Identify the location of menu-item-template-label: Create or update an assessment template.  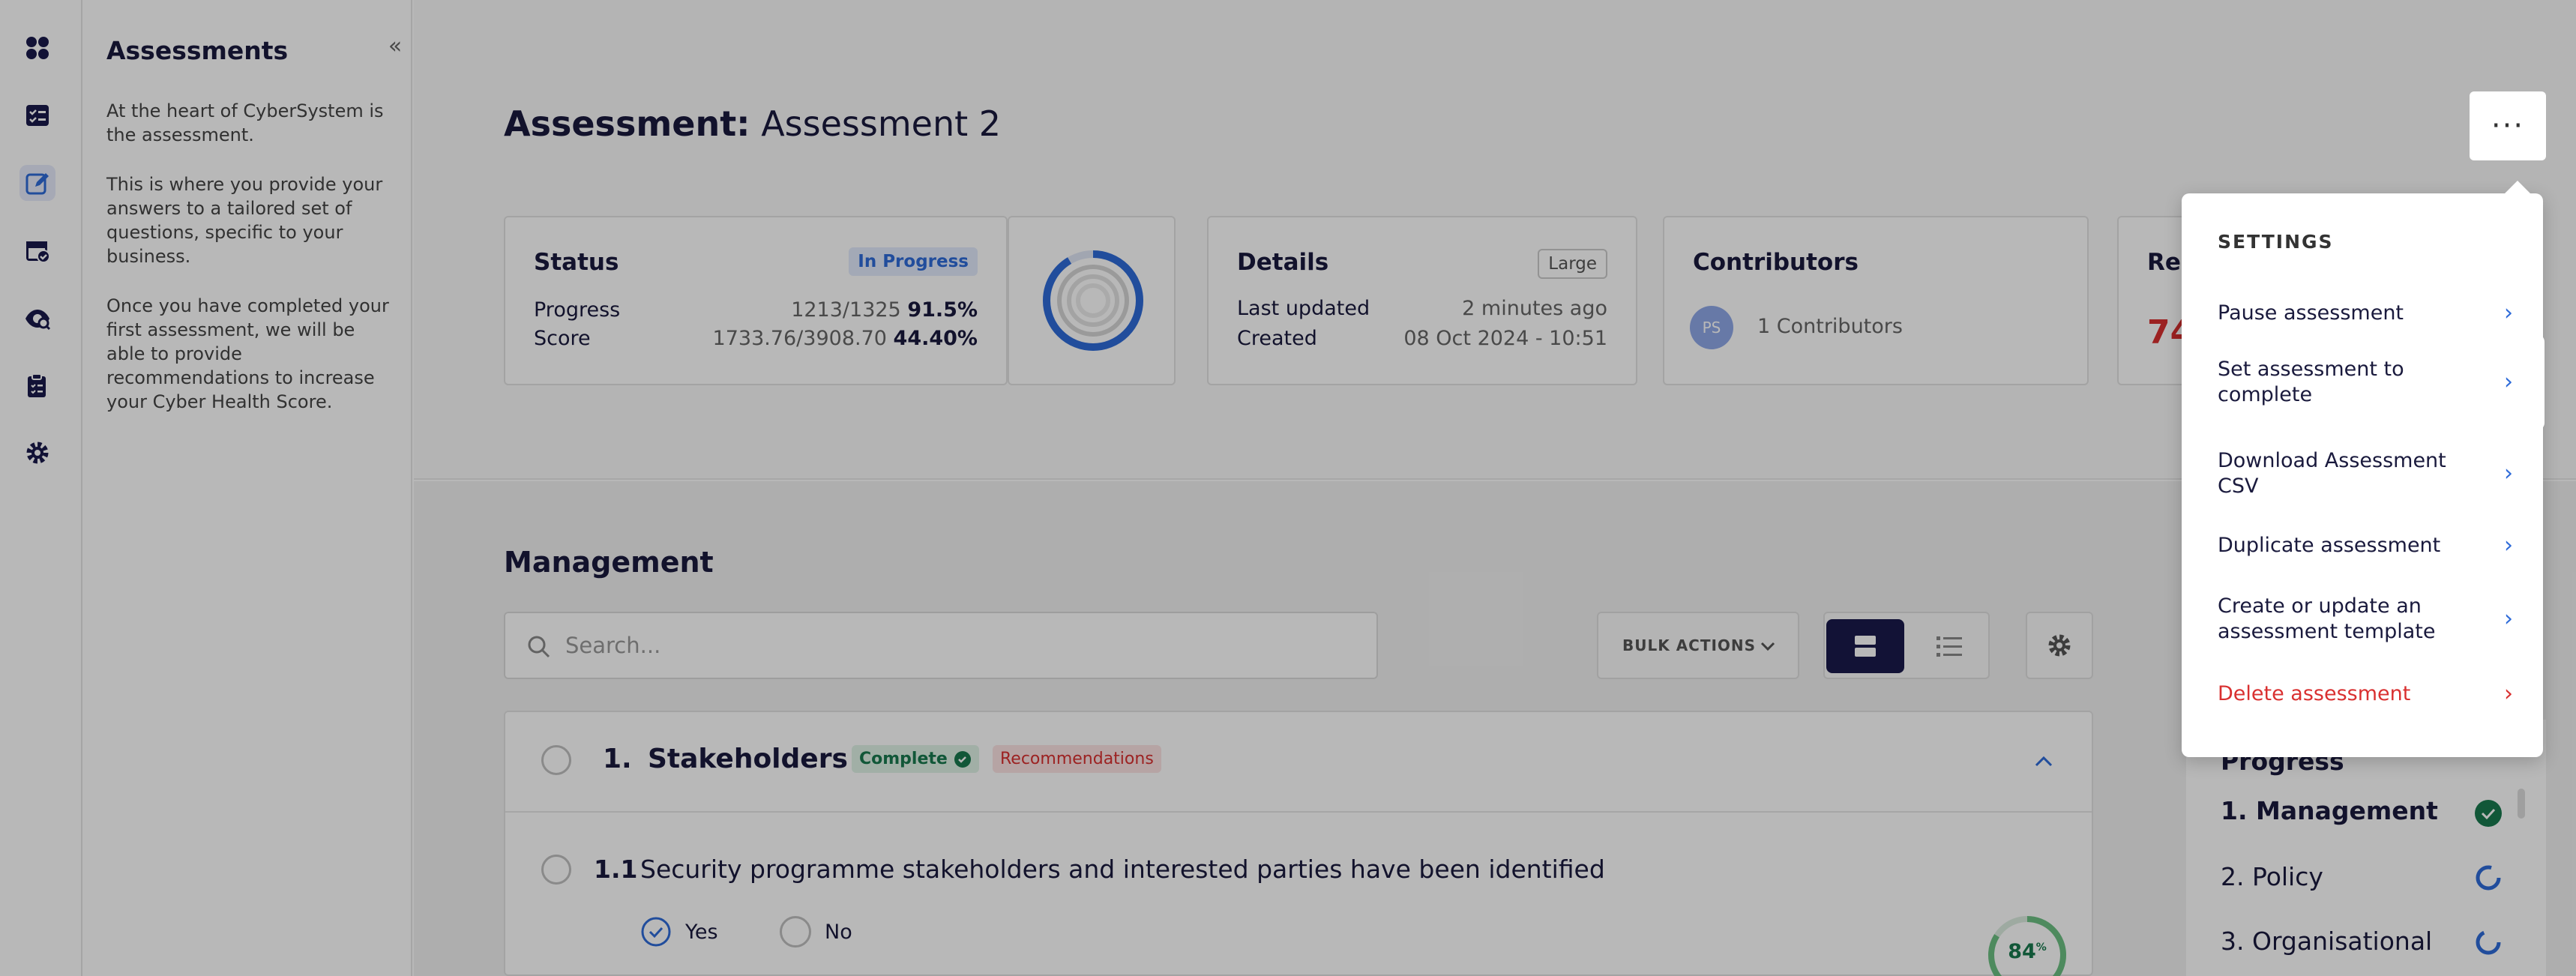
(2327, 619).